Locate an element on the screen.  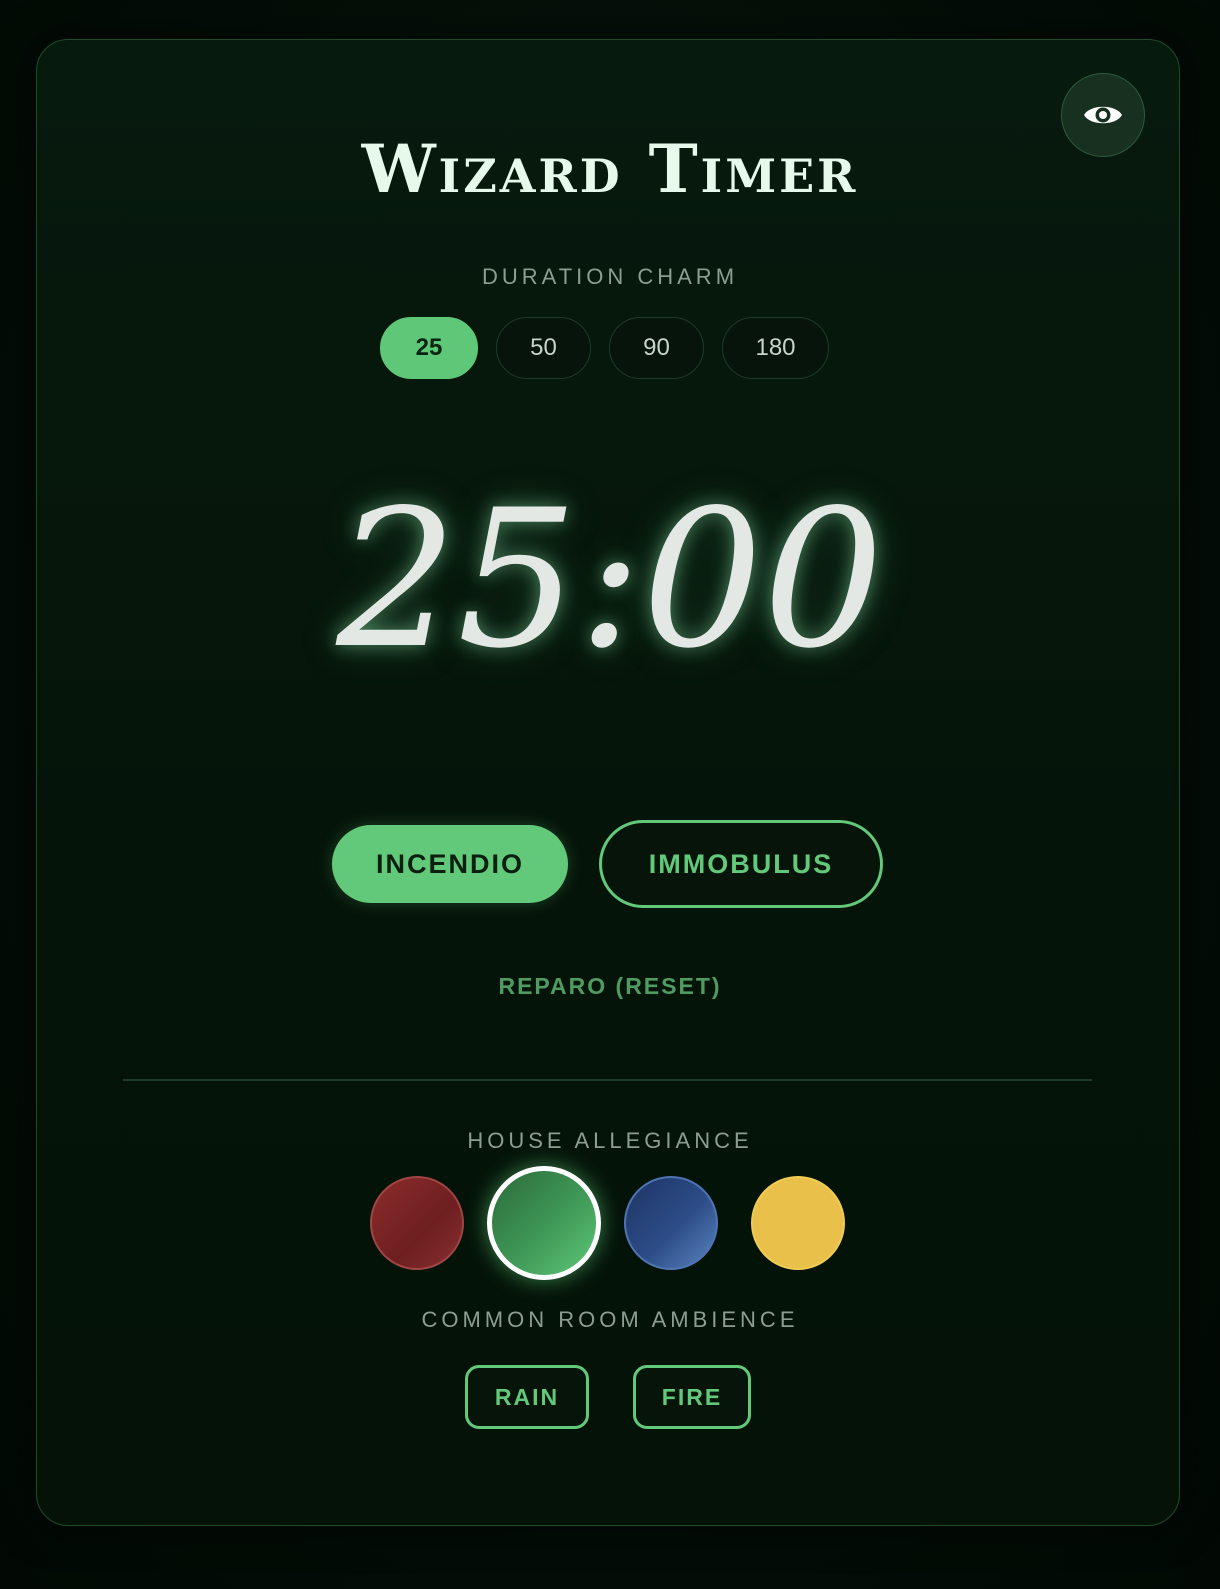
ambience-rain-button: RAIN is located at coordinates (527, 1397).